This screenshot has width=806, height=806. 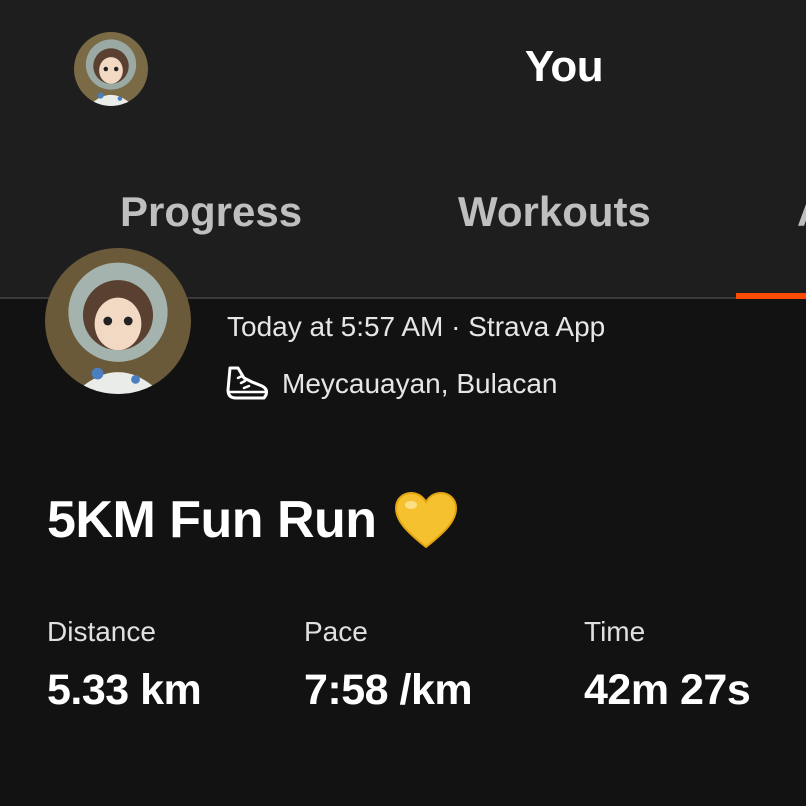 I want to click on stat-time-label: Time, so click(x=615, y=631).